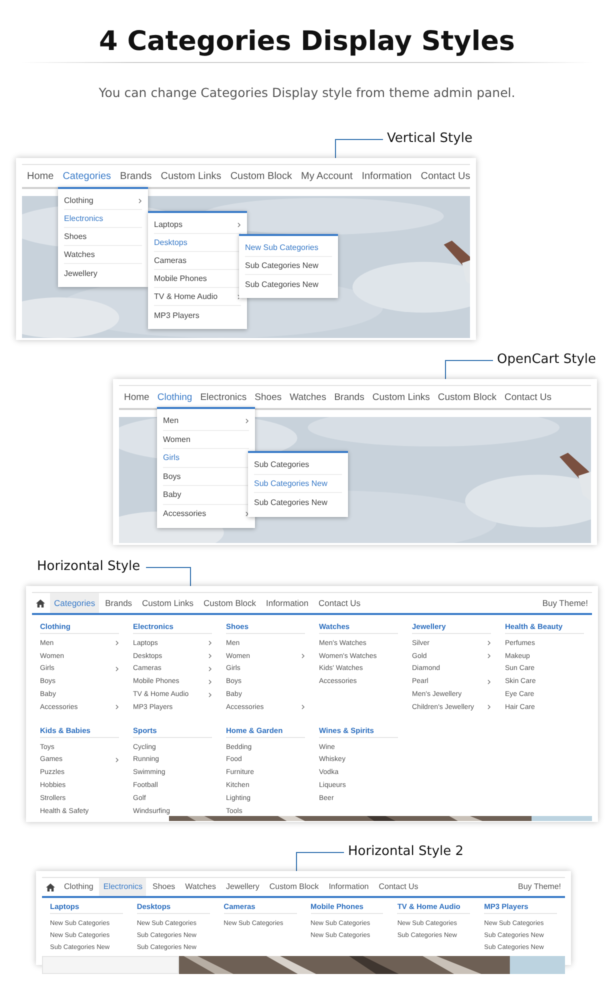 The width and height of the screenshot is (614, 983). Describe the element at coordinates (206, 439) in the screenshot. I see `menu-item: Women` at that location.